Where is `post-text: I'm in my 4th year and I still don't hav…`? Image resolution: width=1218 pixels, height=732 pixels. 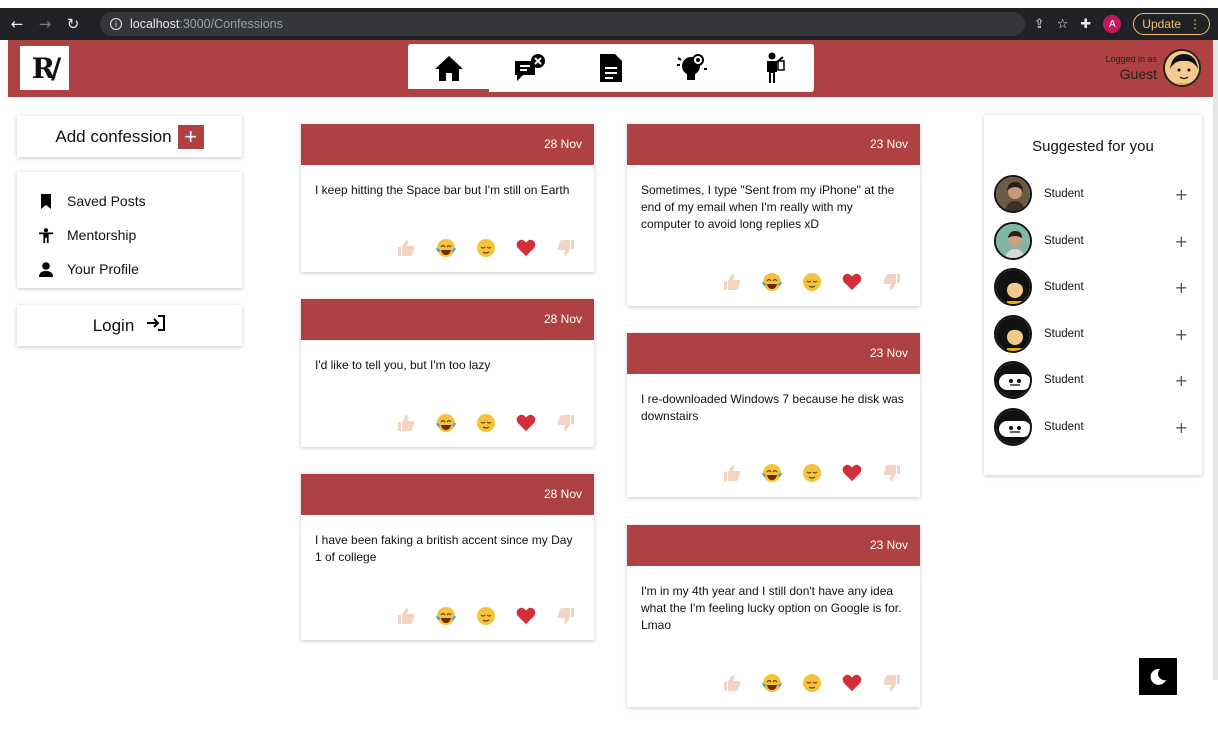
post-text: I'm in my 4th year and I still don't hav… is located at coordinates (771, 608).